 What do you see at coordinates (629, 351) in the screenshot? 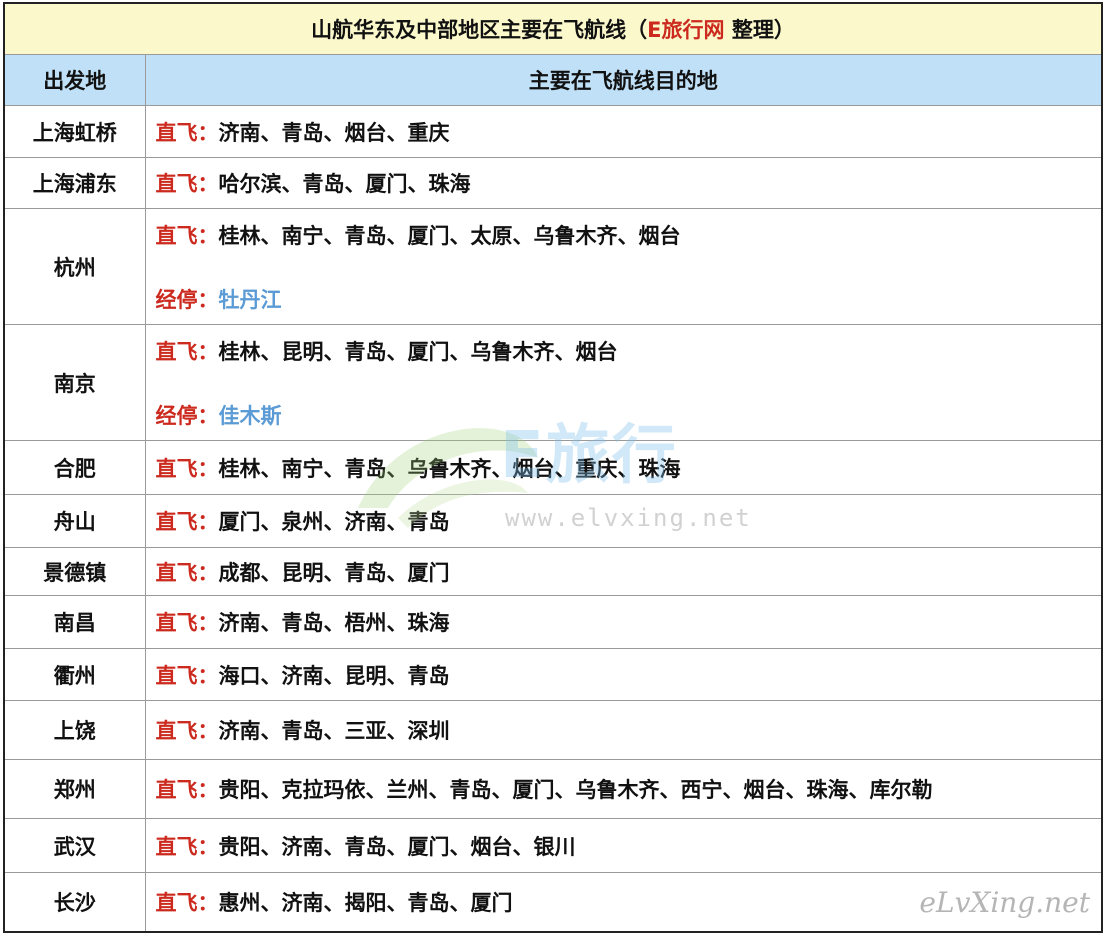
I see `direct-line: 直飞：桂林、昆明、青岛、厦门、乌鲁木齐、烟台` at bounding box center [629, 351].